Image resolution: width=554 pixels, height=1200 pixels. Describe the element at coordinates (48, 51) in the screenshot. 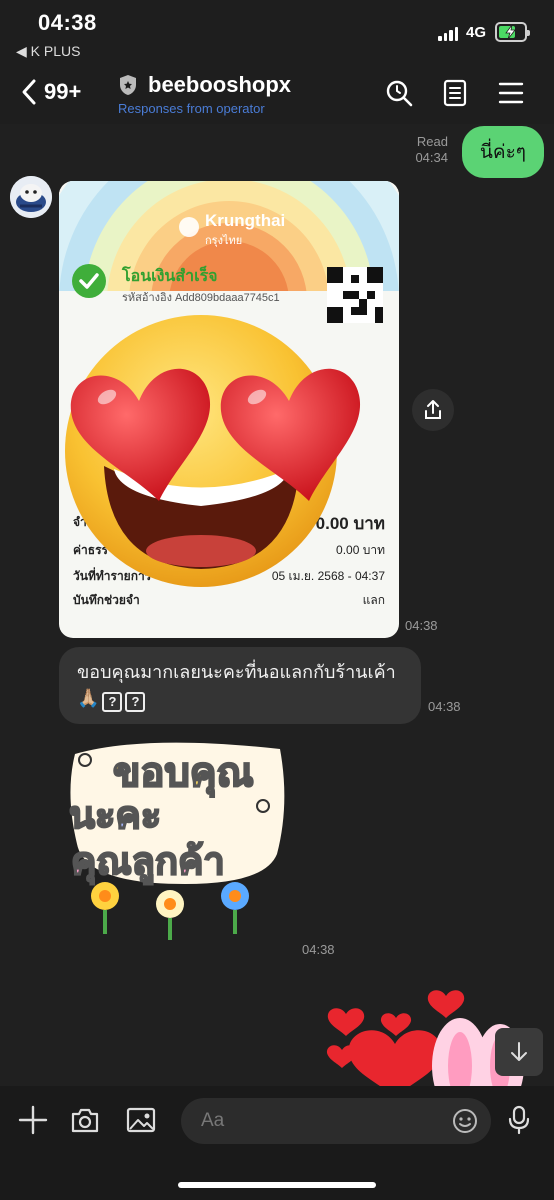

I see `back-to-app-link: ◀ K PLUS` at that location.